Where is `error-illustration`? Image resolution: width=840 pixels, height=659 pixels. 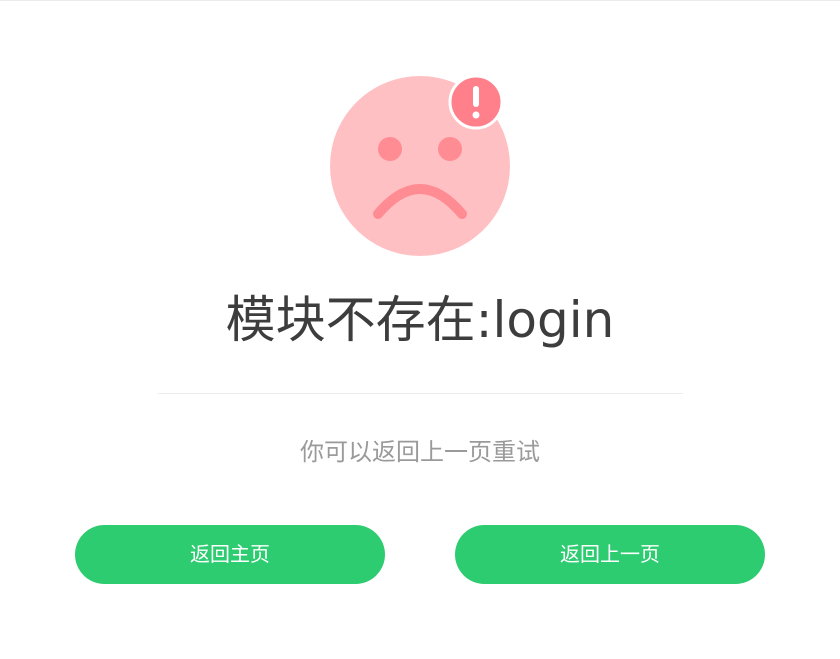
error-illustration is located at coordinates (419, 166).